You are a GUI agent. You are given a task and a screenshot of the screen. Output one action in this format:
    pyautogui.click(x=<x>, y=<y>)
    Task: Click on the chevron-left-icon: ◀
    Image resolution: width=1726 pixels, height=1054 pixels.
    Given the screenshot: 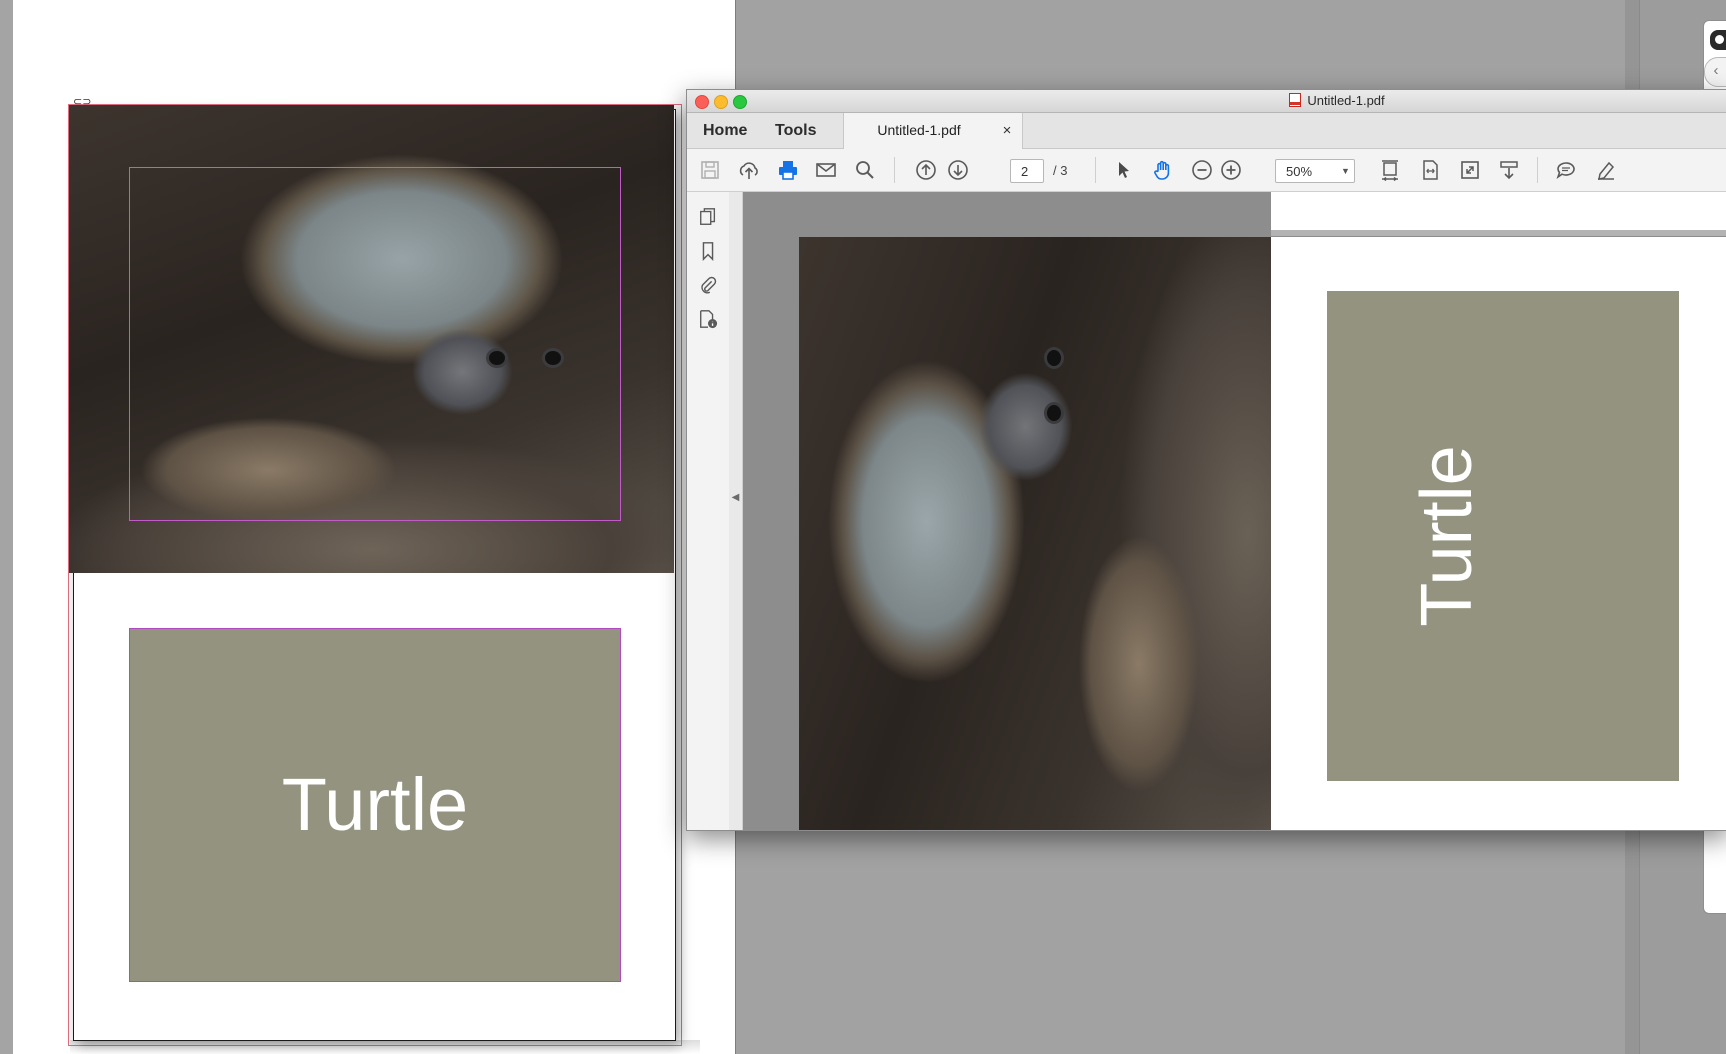 What is the action you would take?
    pyautogui.click(x=735, y=497)
    